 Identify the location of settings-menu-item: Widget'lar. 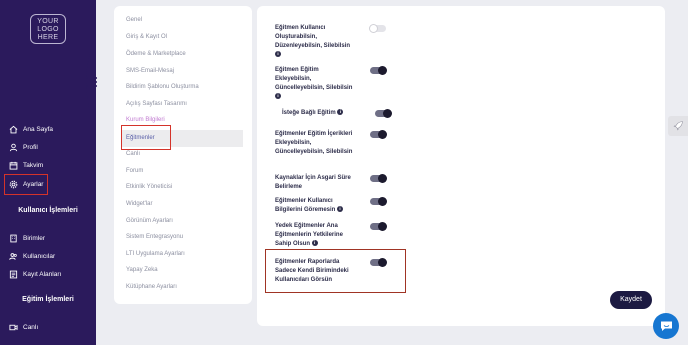
(139, 204).